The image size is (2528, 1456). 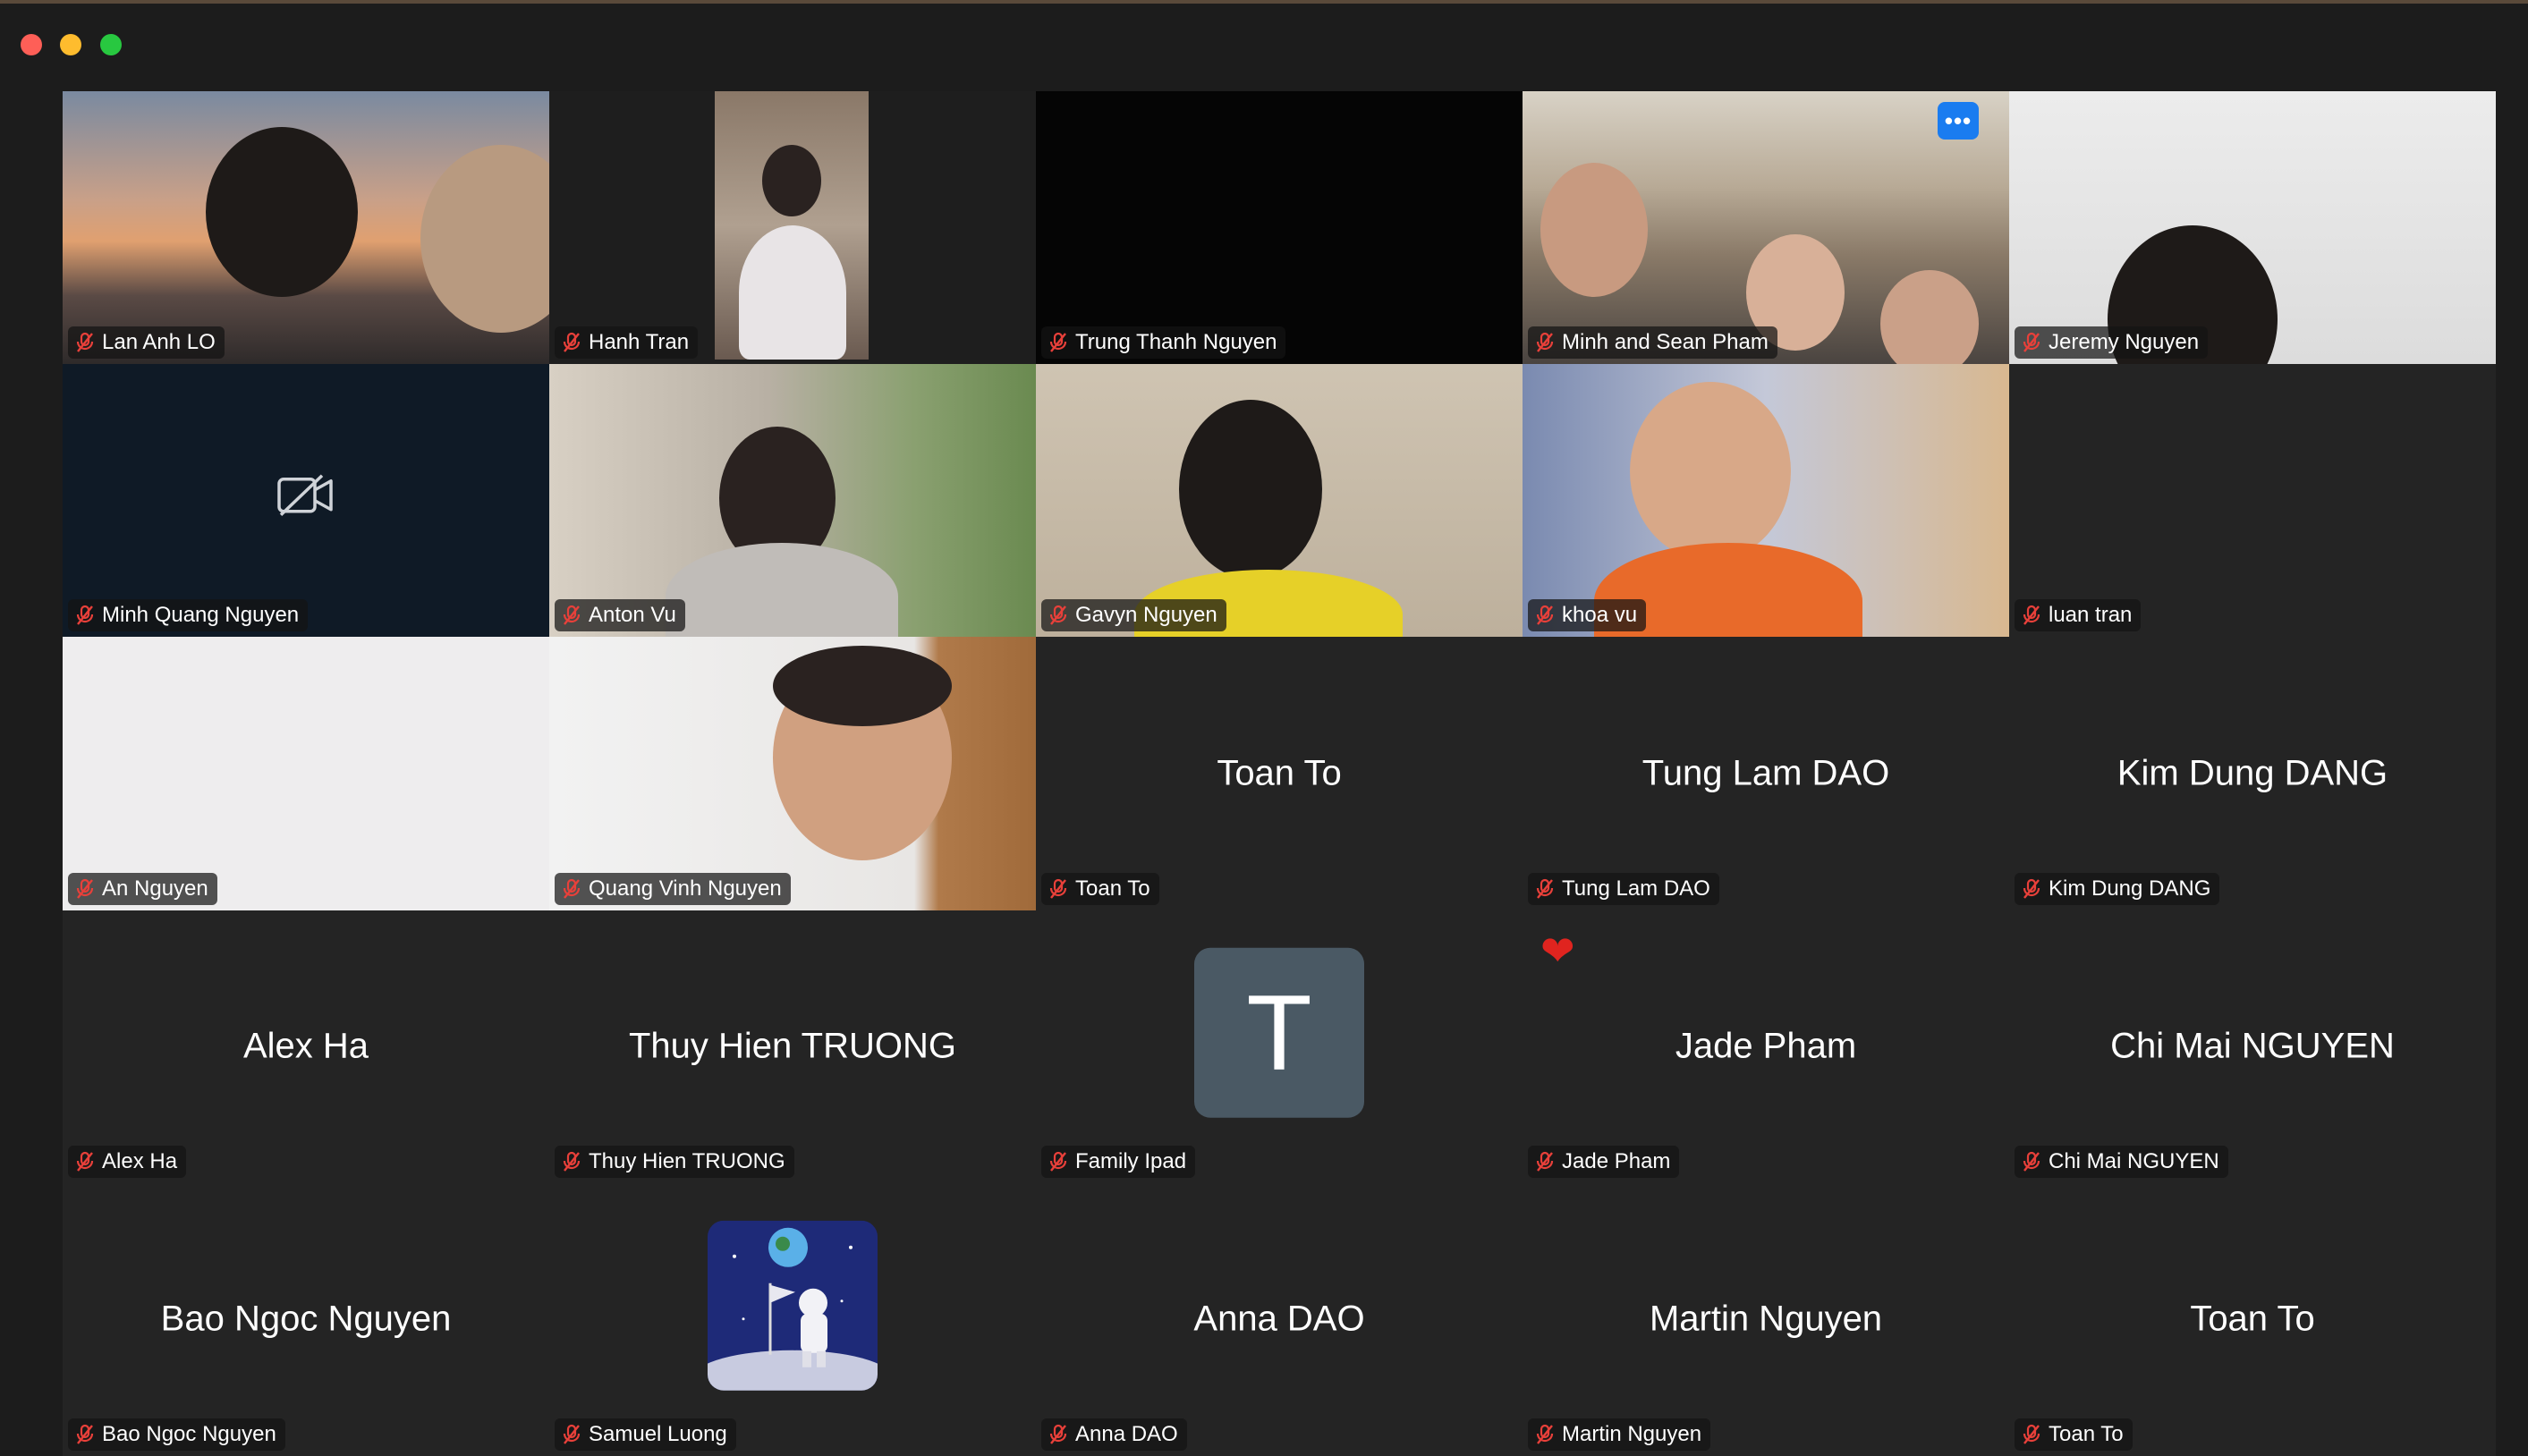 What do you see at coordinates (793, 1046) in the screenshot?
I see `participant-tile: Thuy Hien TRUONG Thuy Hien TRUONG` at bounding box center [793, 1046].